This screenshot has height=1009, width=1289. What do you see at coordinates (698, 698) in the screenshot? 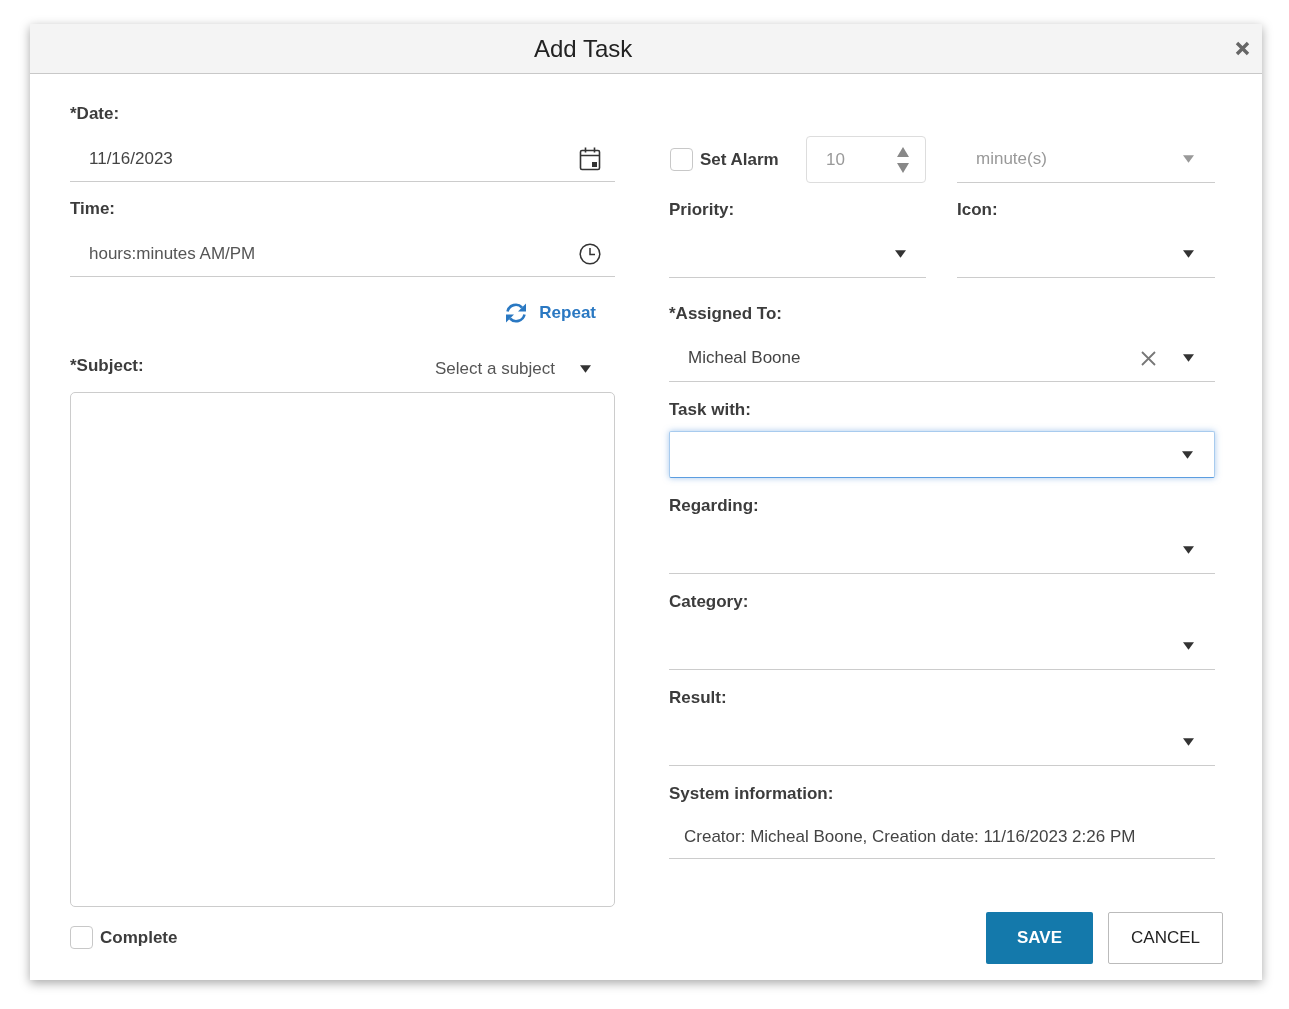
I see `field-label: Result:` at bounding box center [698, 698].